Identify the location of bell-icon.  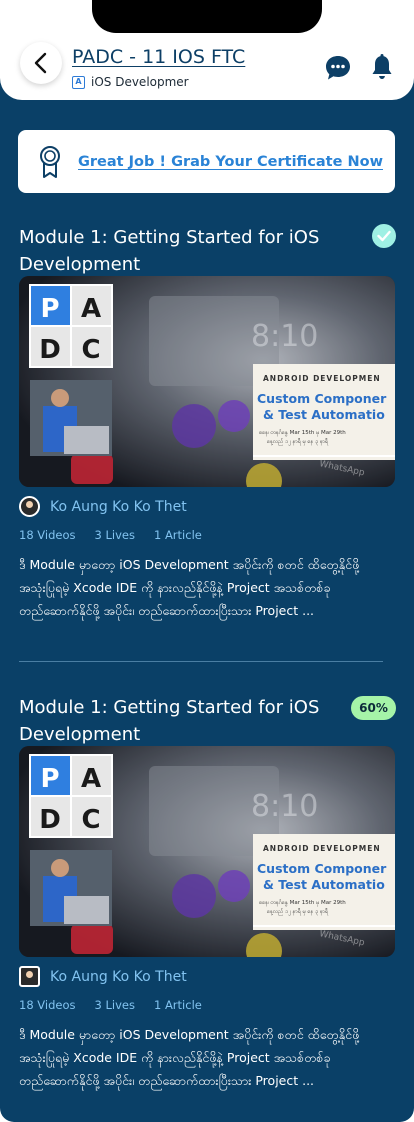
(382, 67).